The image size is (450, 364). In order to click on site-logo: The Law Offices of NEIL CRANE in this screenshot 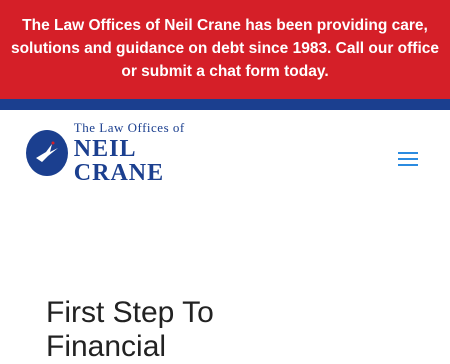, I will do `click(122, 153)`.